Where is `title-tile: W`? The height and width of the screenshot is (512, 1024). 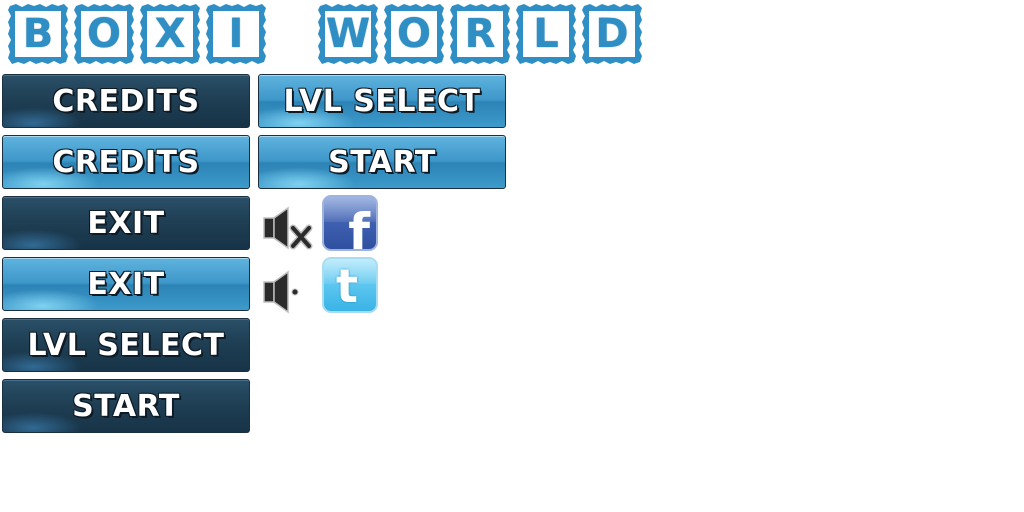
title-tile: W is located at coordinates (348, 34).